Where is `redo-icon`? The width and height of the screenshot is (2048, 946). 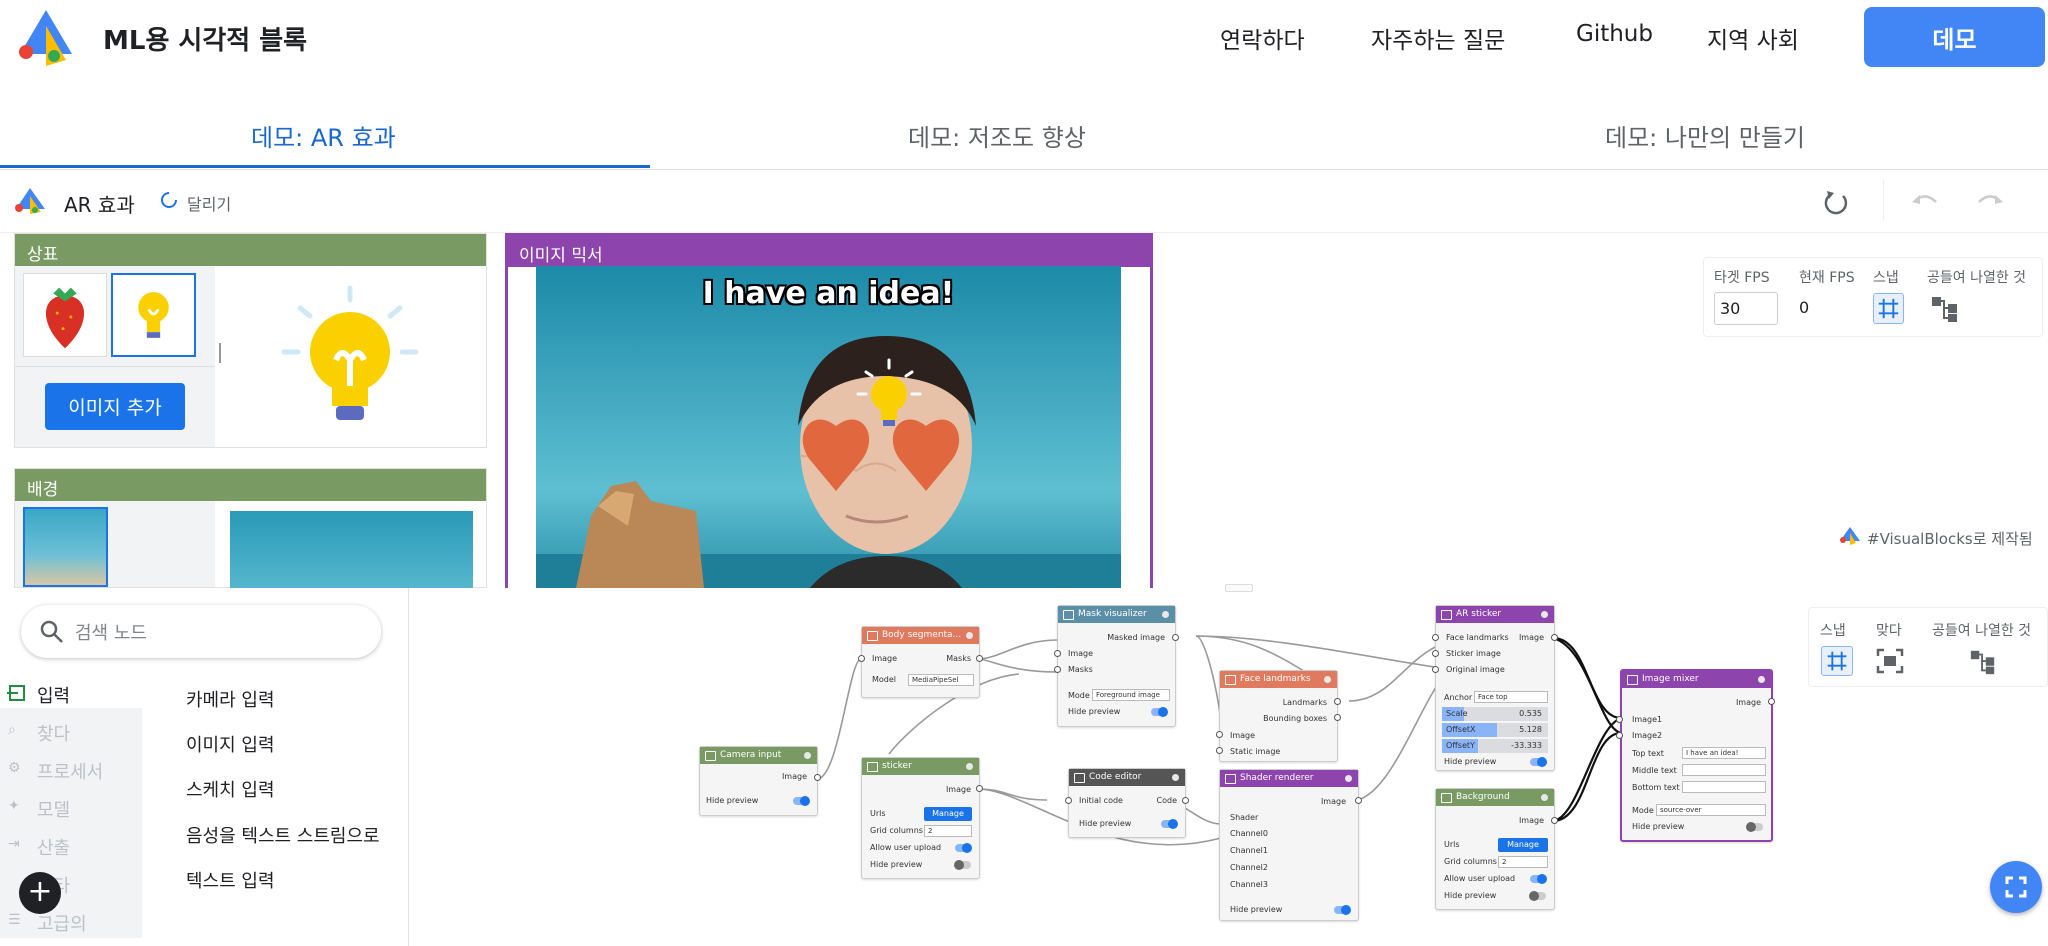 redo-icon is located at coordinates (1990, 201).